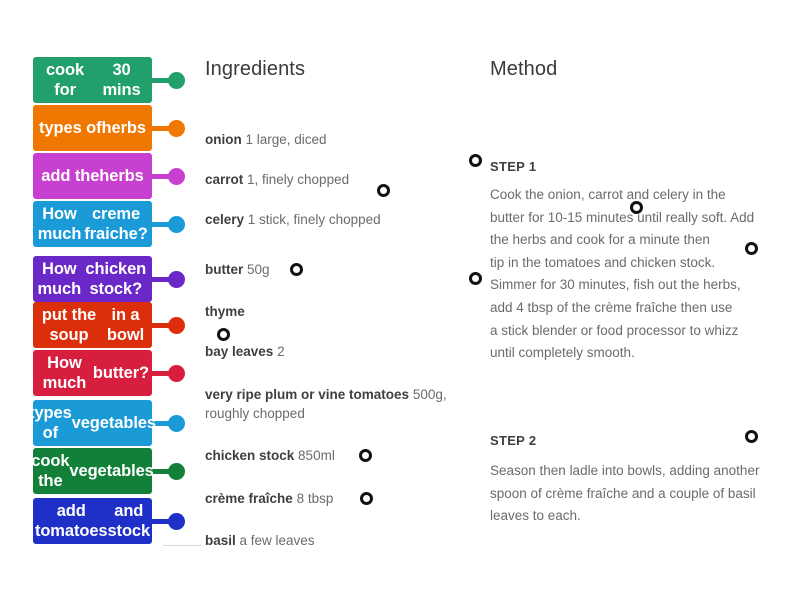 The image size is (800, 600). Describe the element at coordinates (312, 219) in the screenshot. I see `ingredient-quantity: 1 stick, finely chopped` at that location.